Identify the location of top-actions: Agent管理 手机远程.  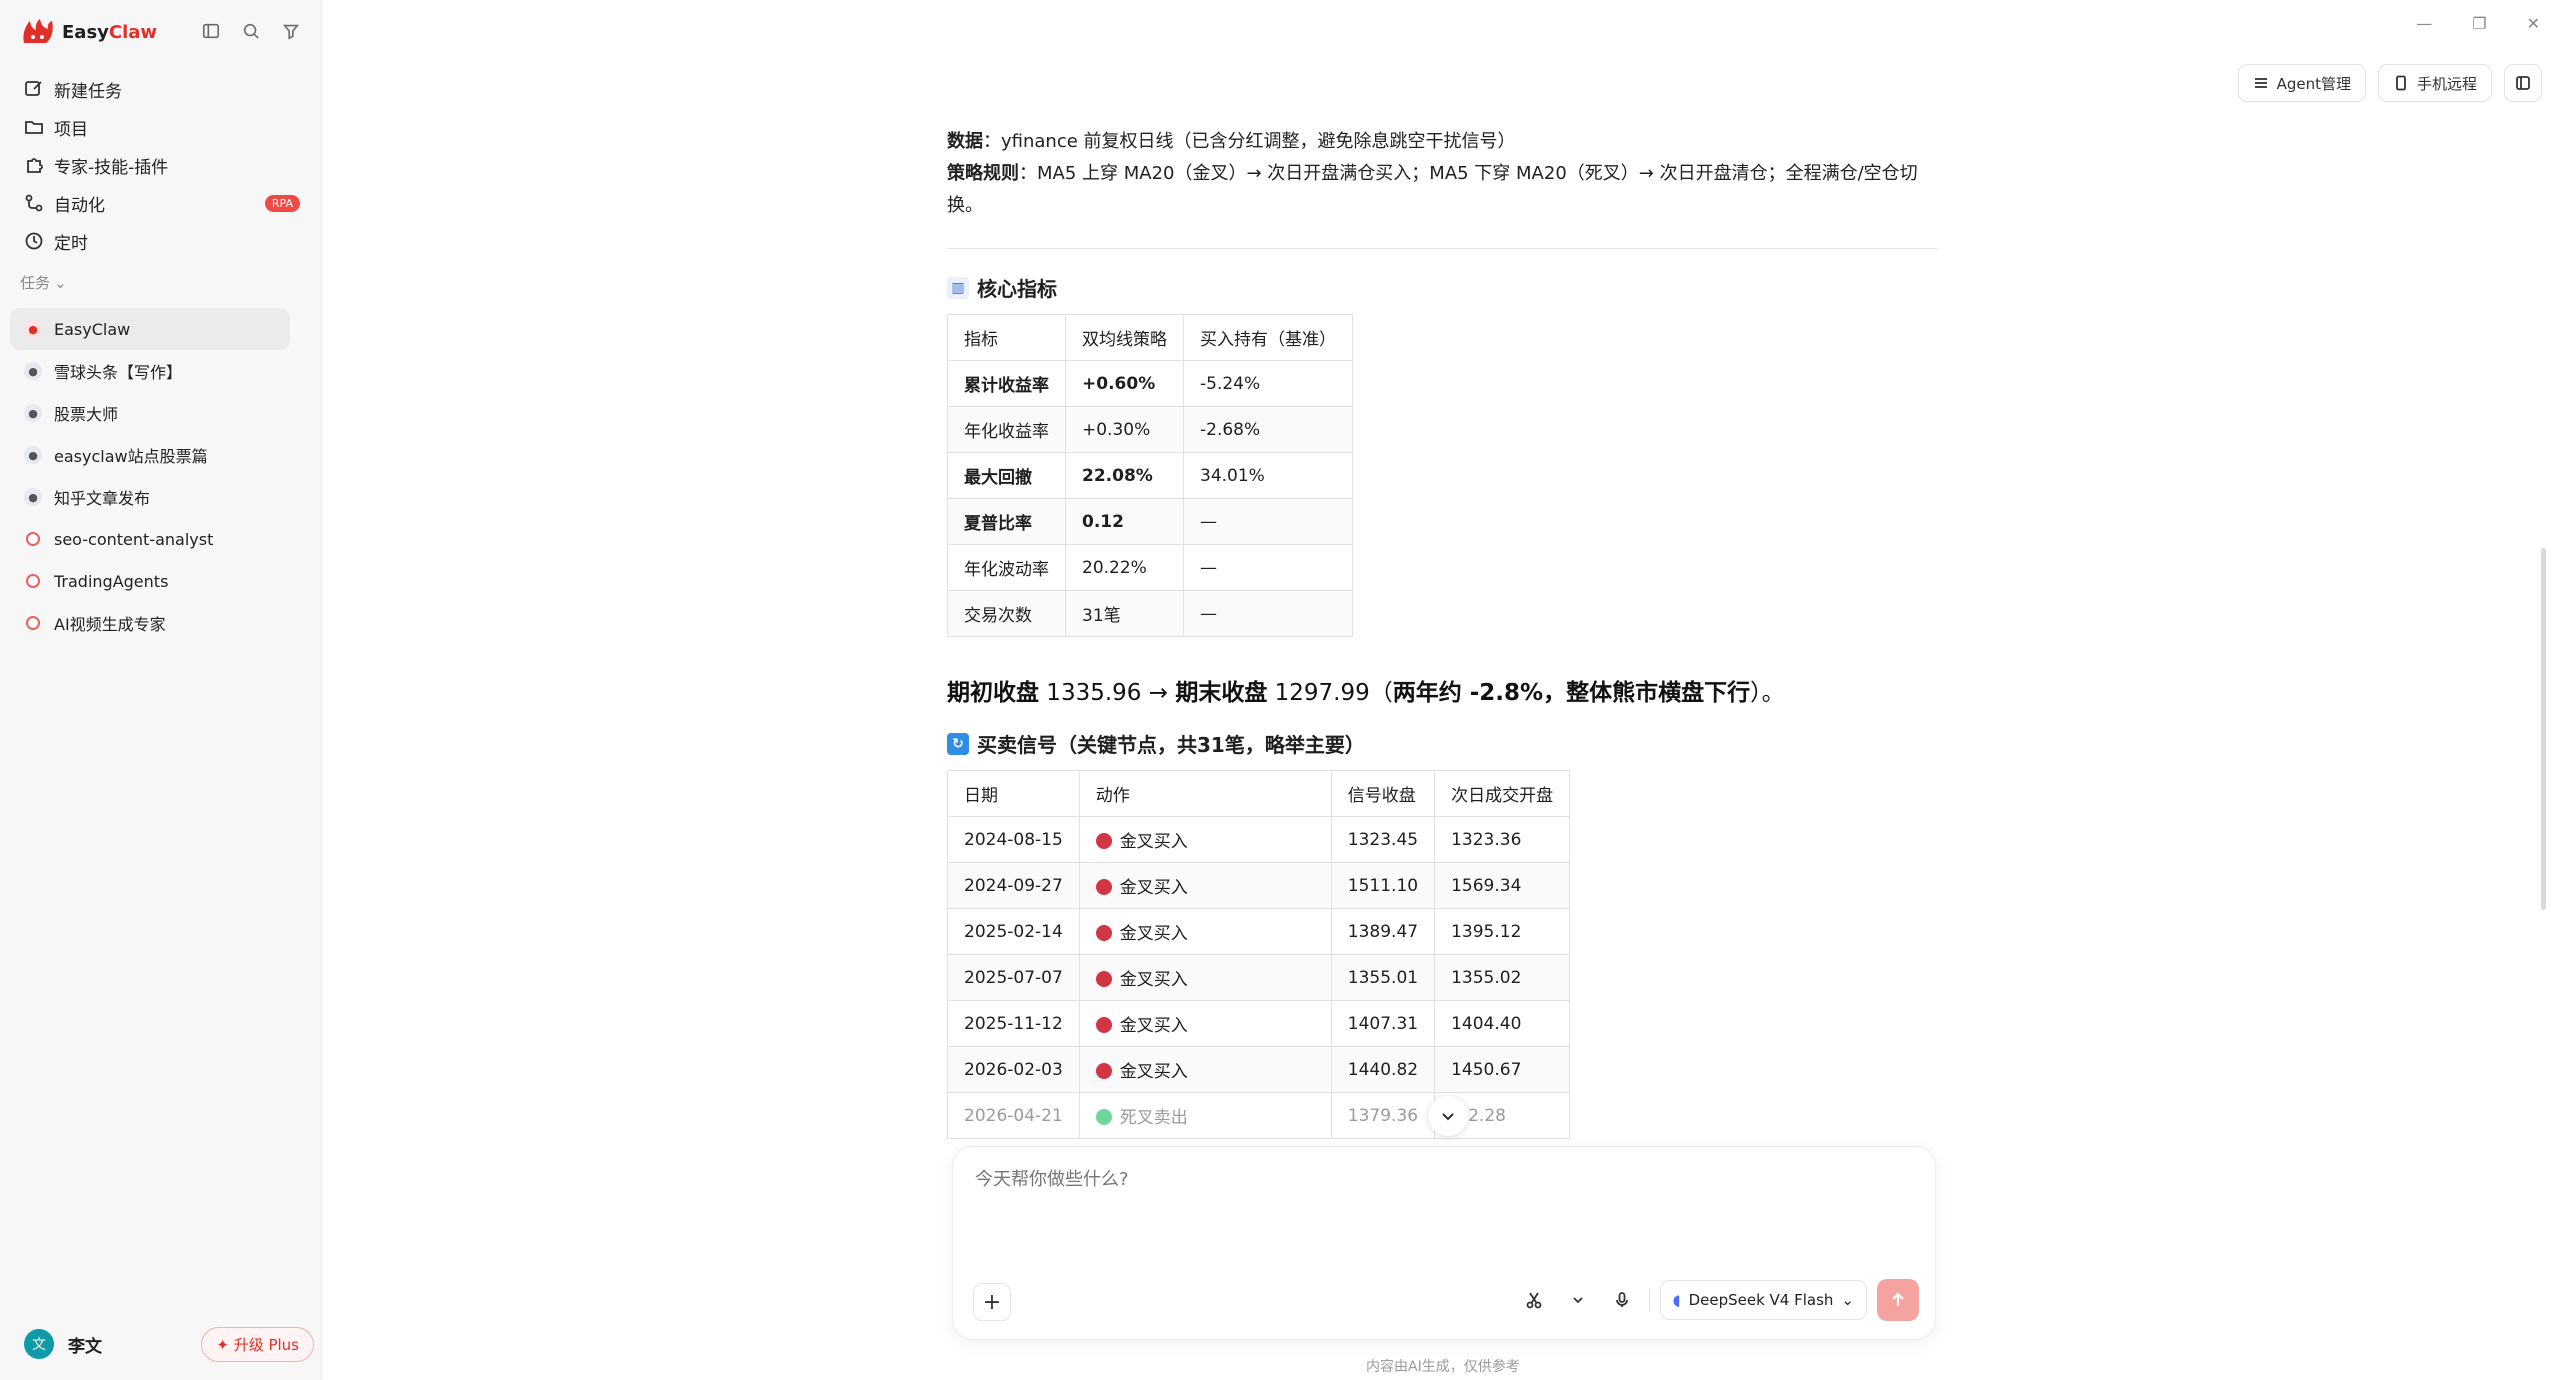
(2389, 83).